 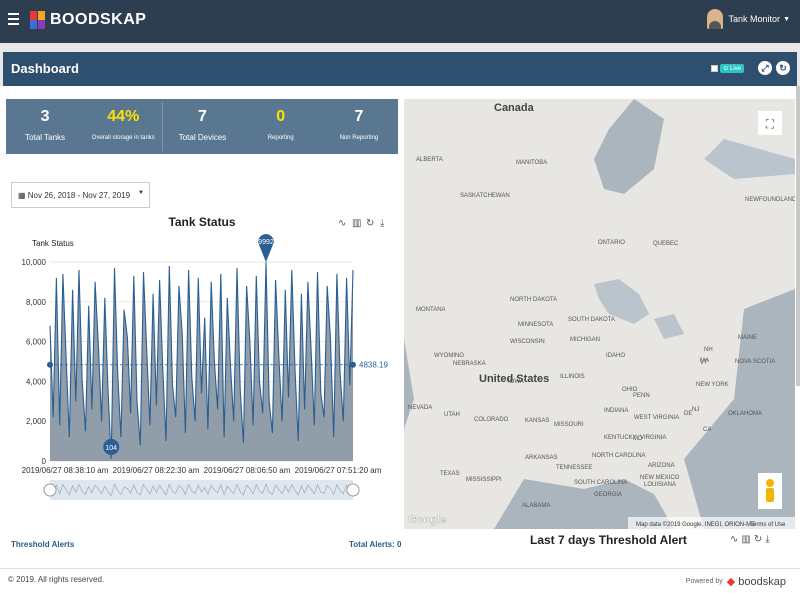 What do you see at coordinates (88, 20) in the screenshot?
I see `app-logo: BOODSKAP` at bounding box center [88, 20].